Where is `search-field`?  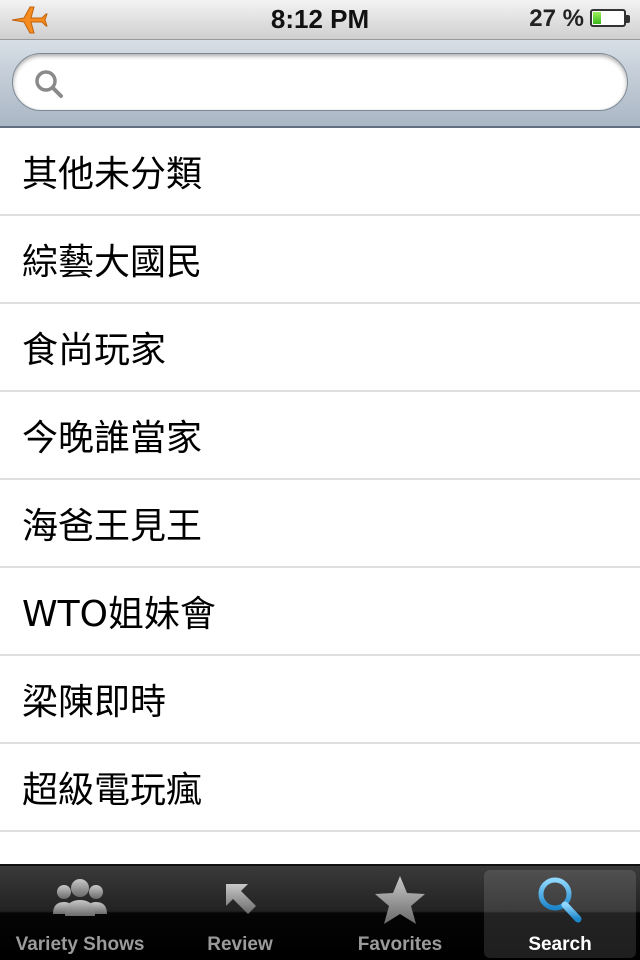 search-field is located at coordinates (320, 82).